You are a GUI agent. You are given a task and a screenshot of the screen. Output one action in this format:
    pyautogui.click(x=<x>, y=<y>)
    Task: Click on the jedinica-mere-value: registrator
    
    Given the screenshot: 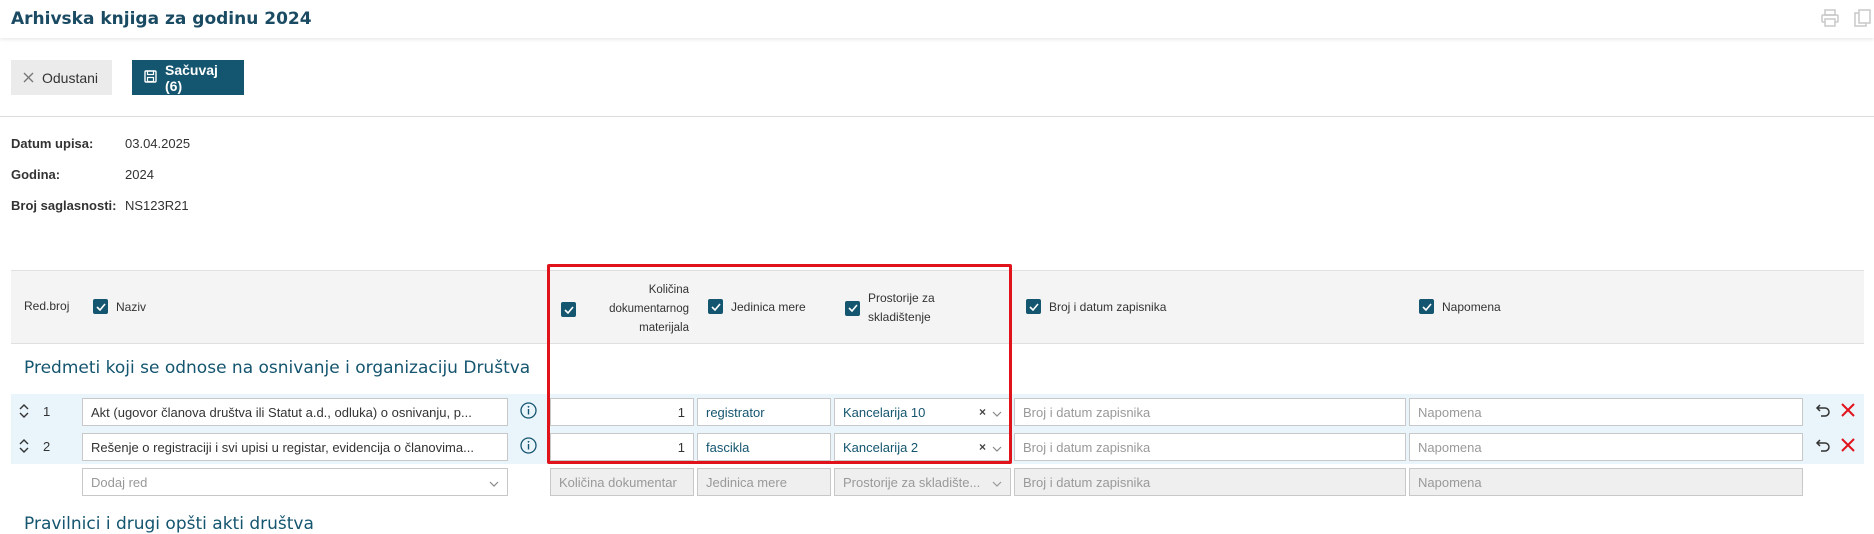 What is the action you would take?
    pyautogui.click(x=735, y=412)
    